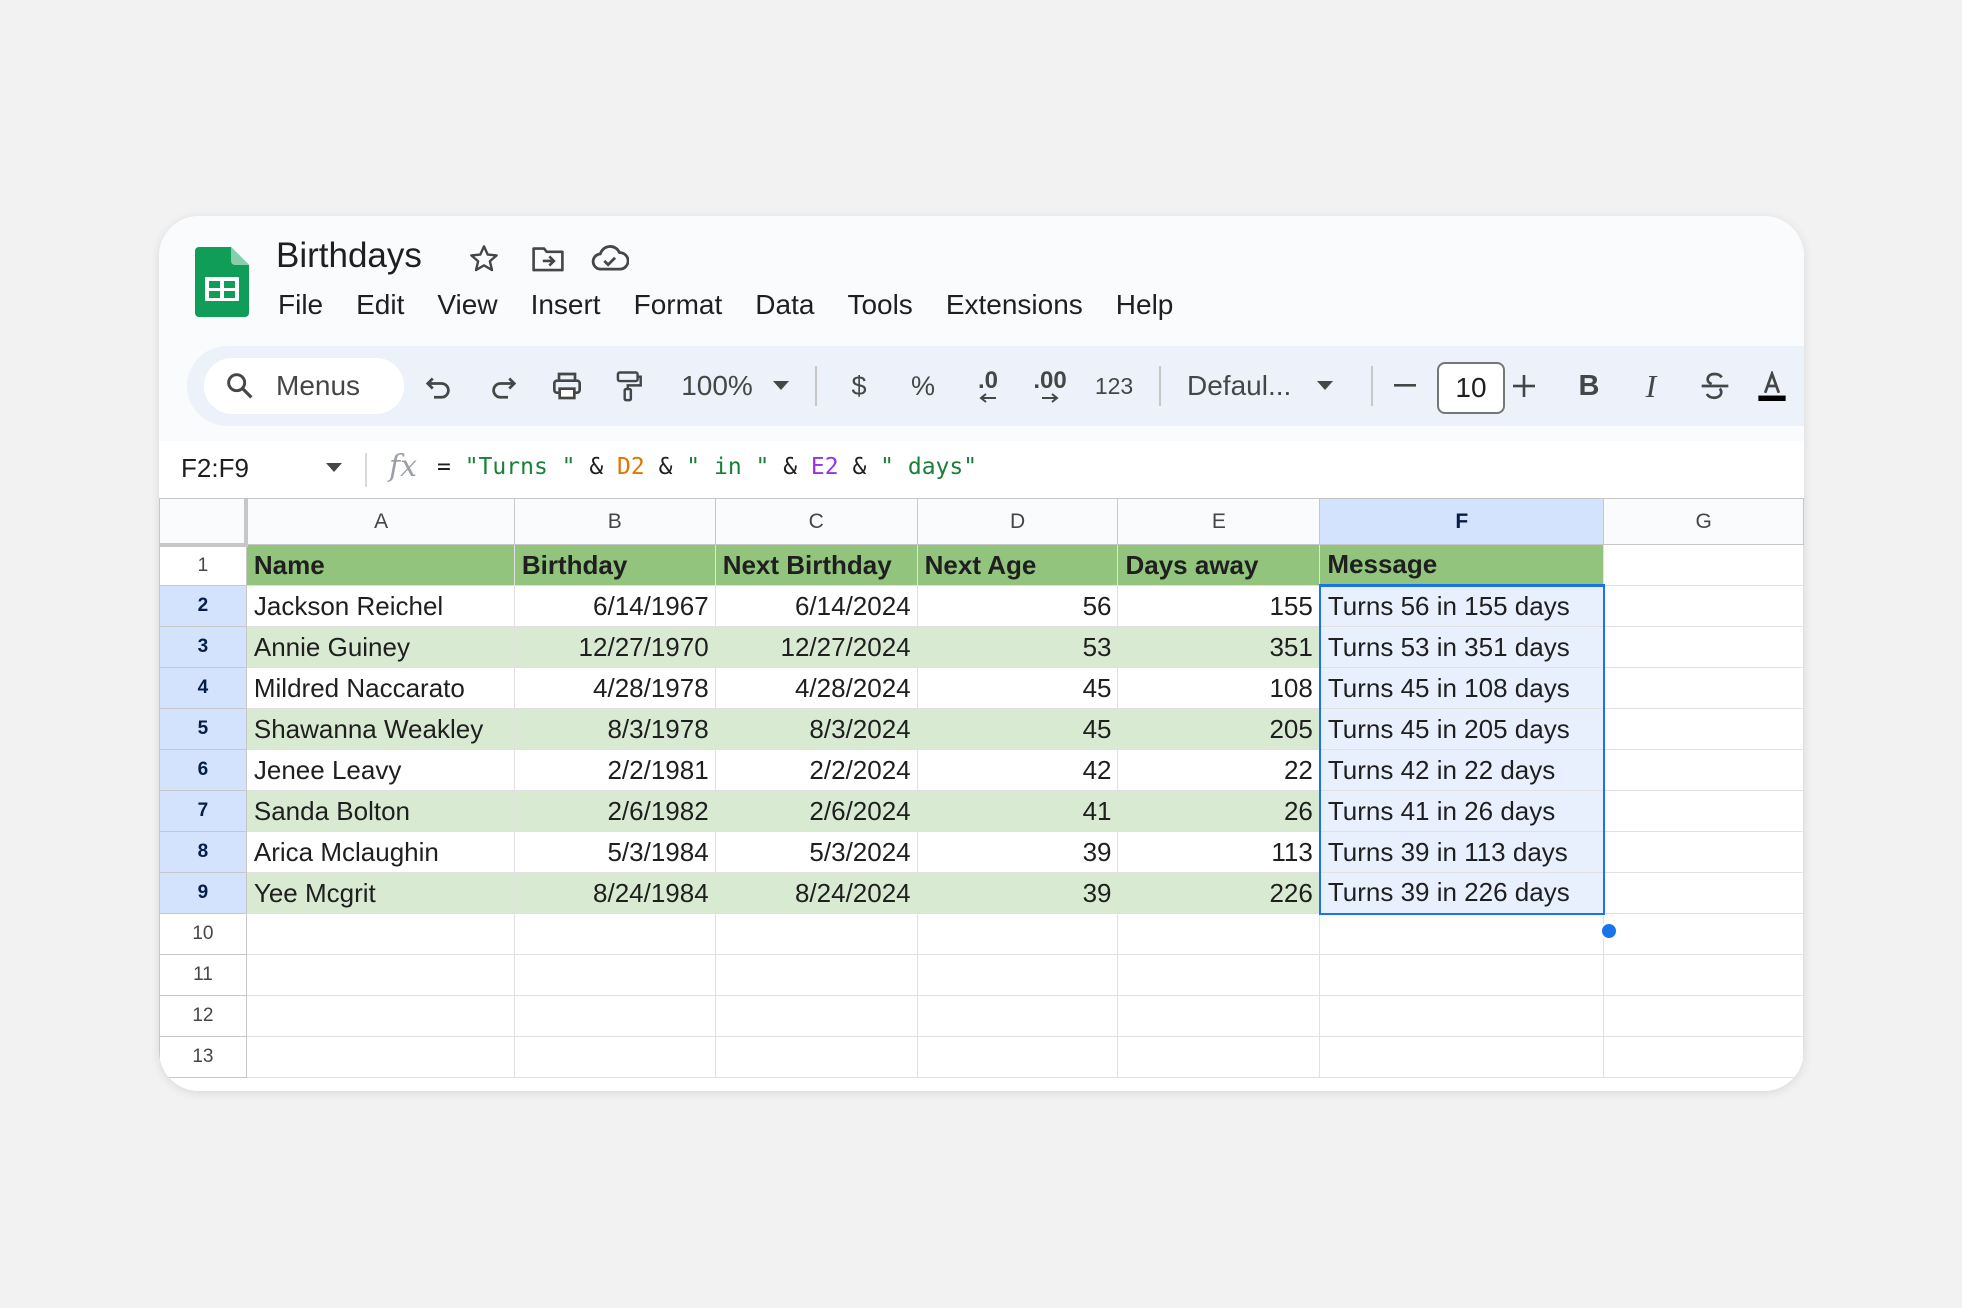  Describe the element at coordinates (1405, 386) in the screenshot. I see `decrease-font-size-icon` at that location.